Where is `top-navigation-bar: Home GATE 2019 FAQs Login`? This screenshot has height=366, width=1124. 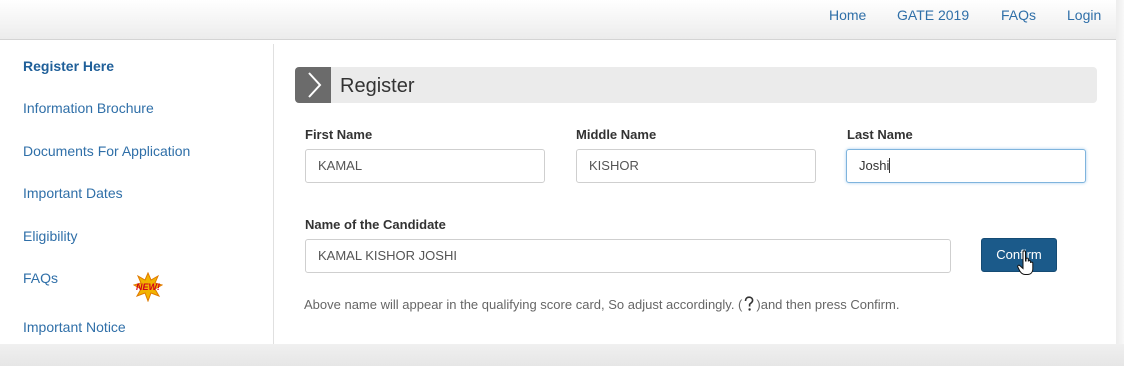
top-navigation-bar: Home GATE 2019 FAQs Login is located at coordinates (558, 20).